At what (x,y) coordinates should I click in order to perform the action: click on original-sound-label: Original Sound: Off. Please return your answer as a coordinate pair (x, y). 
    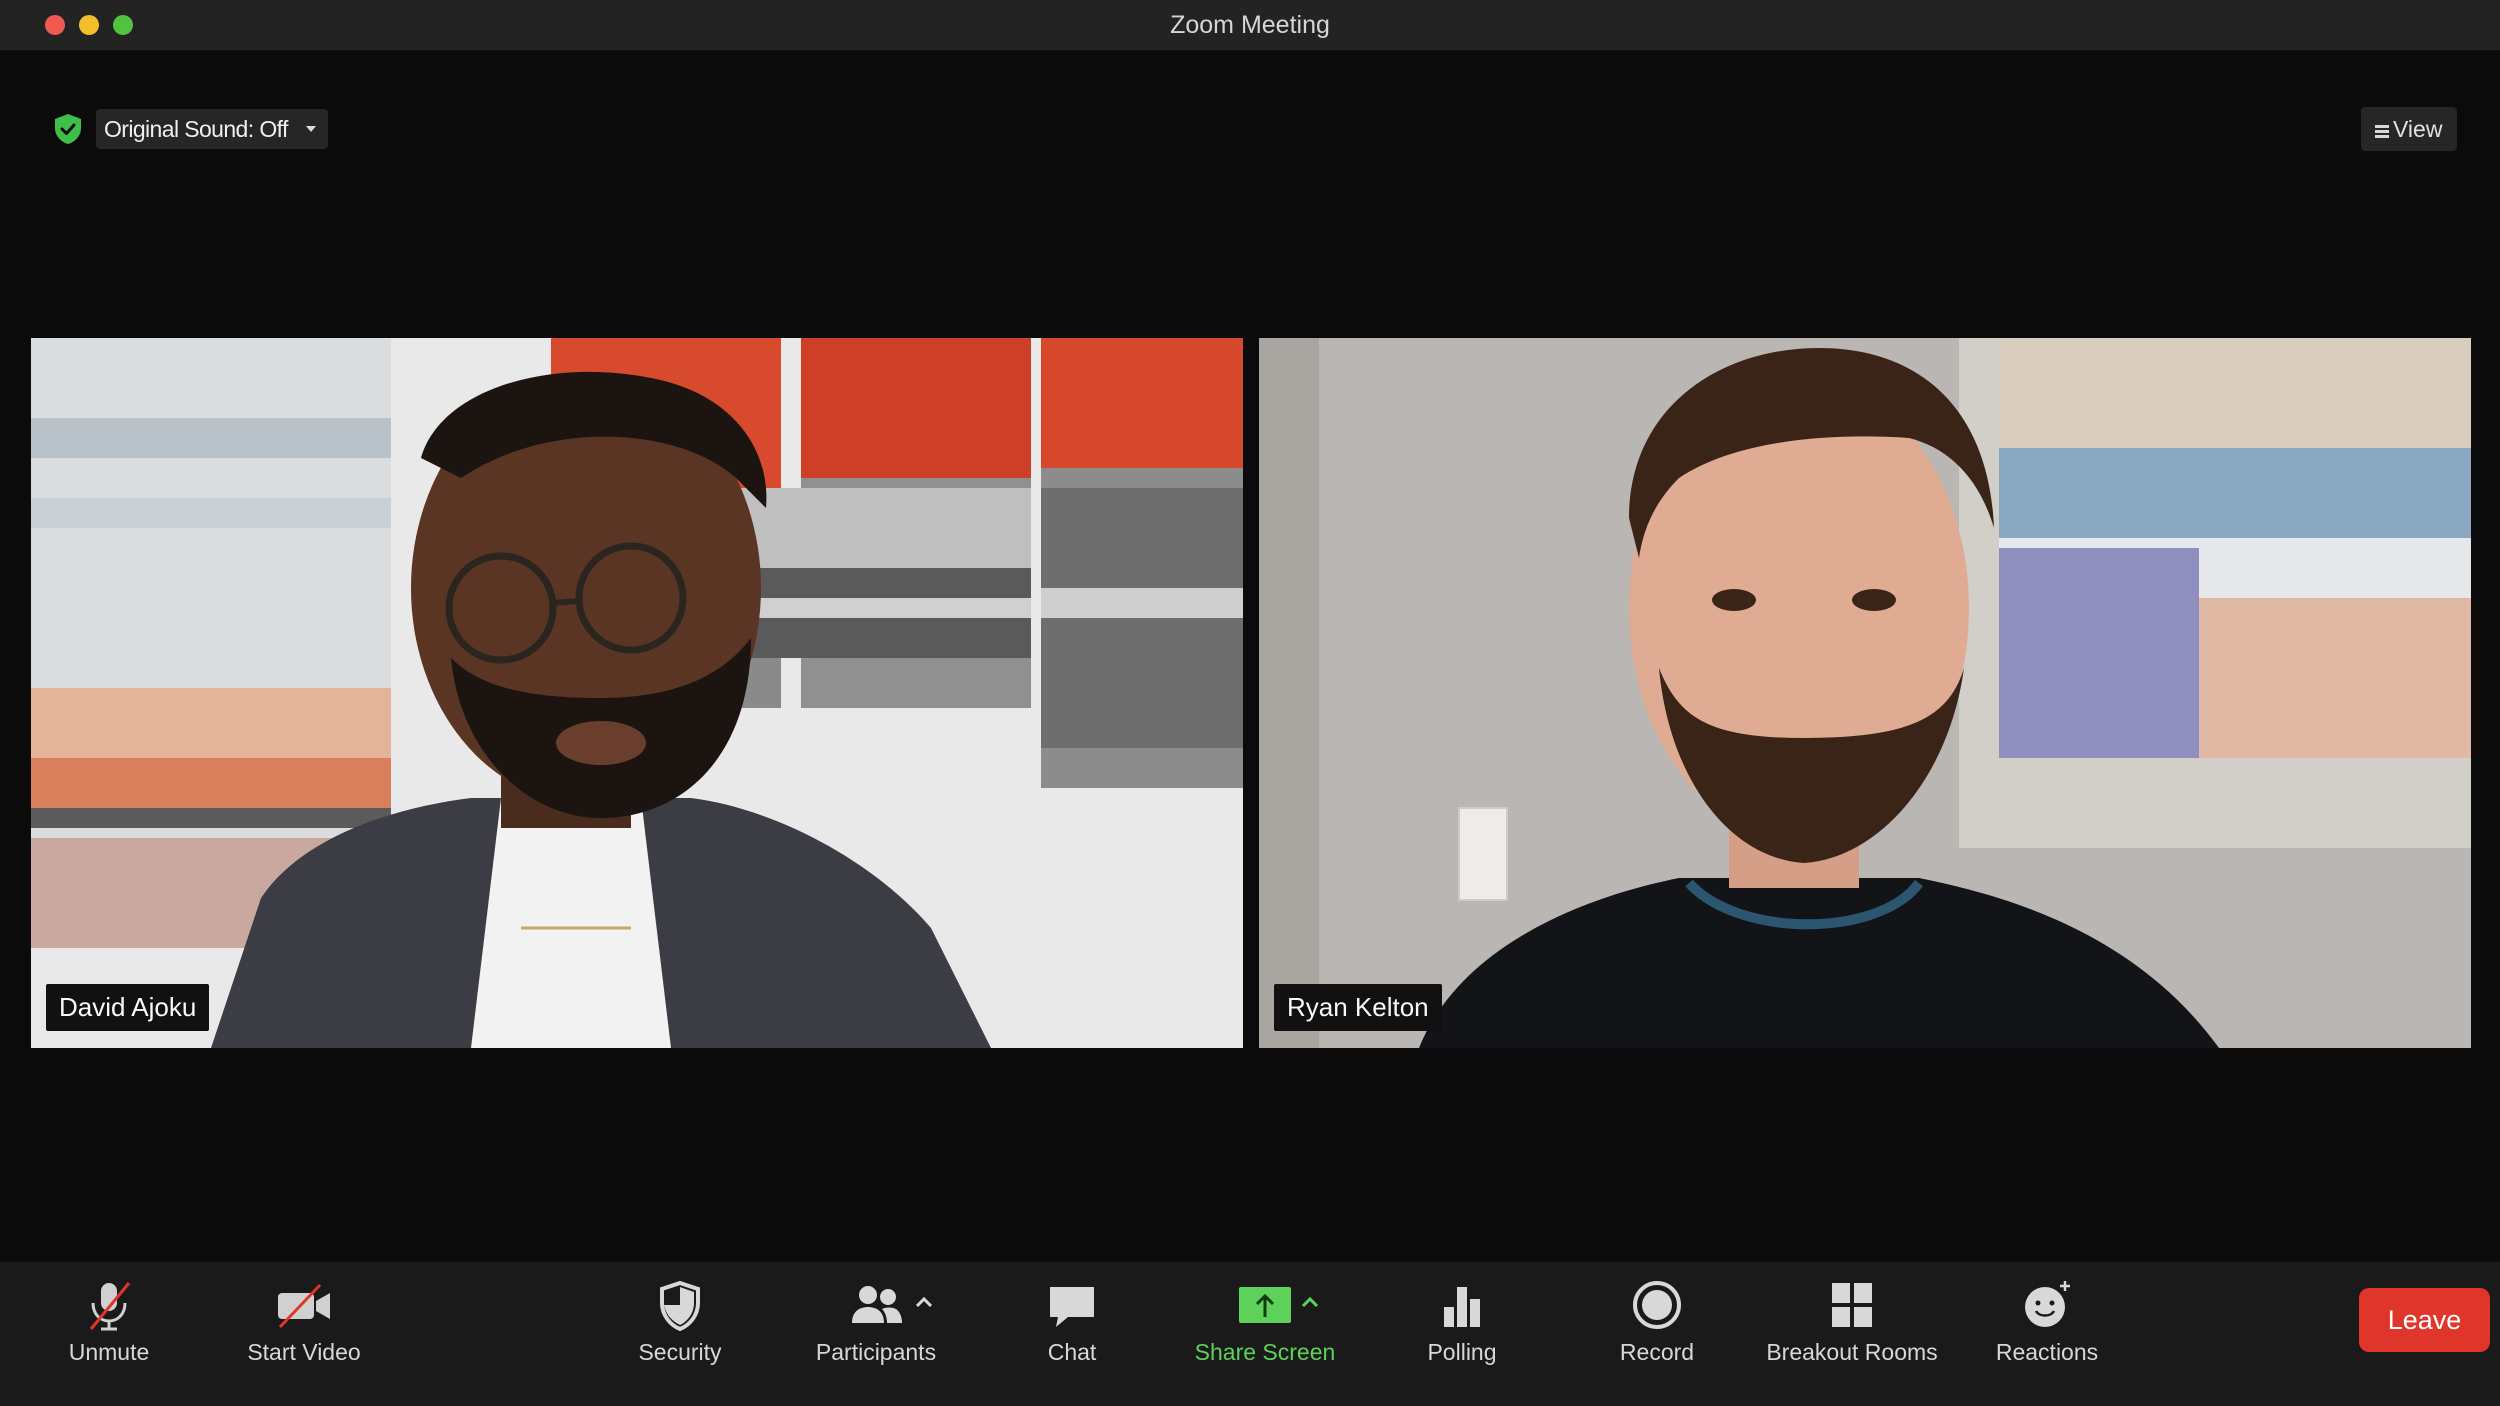
    Looking at the image, I should click on (196, 129).